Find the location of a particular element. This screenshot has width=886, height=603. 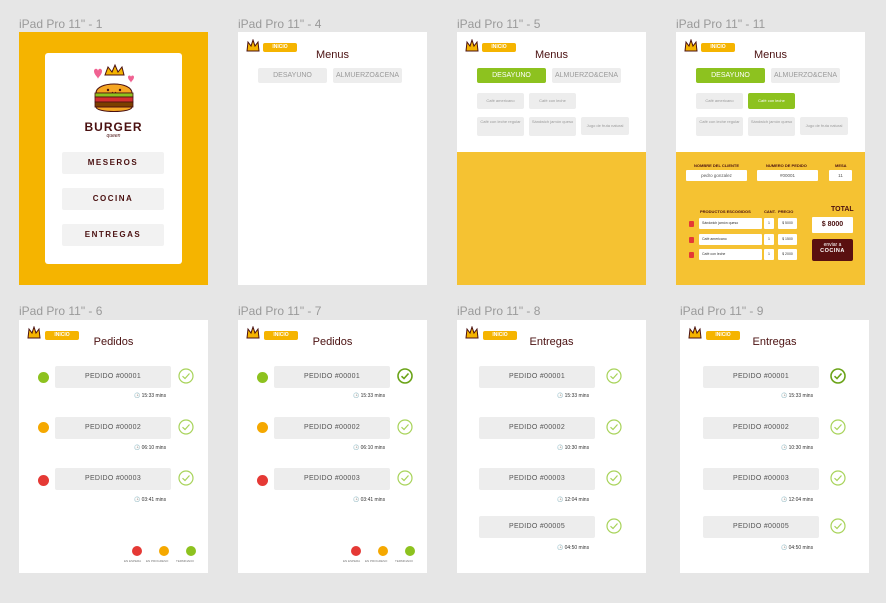

client-label: NOMBRE DEL CLIENTE is located at coordinates (717, 165).